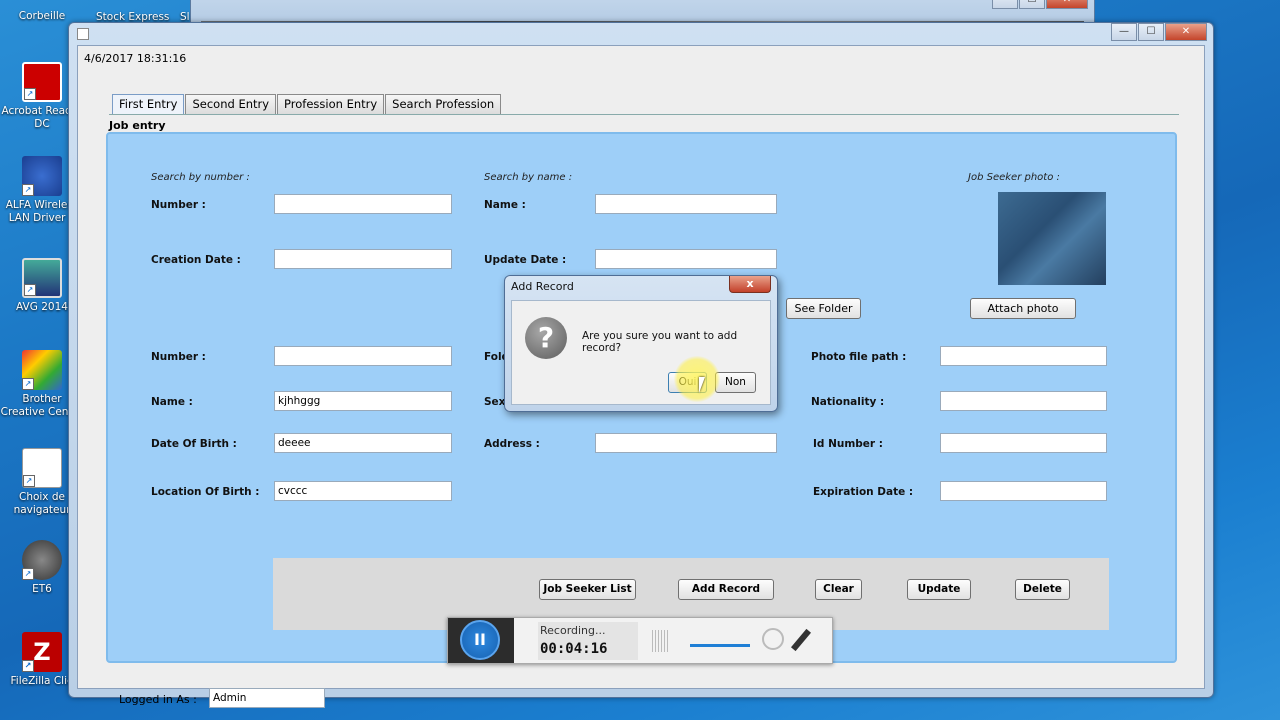 This screenshot has width=1280, height=720. What do you see at coordinates (863, 492) in the screenshot?
I see `expiration-date-label: Expiration Date :` at bounding box center [863, 492].